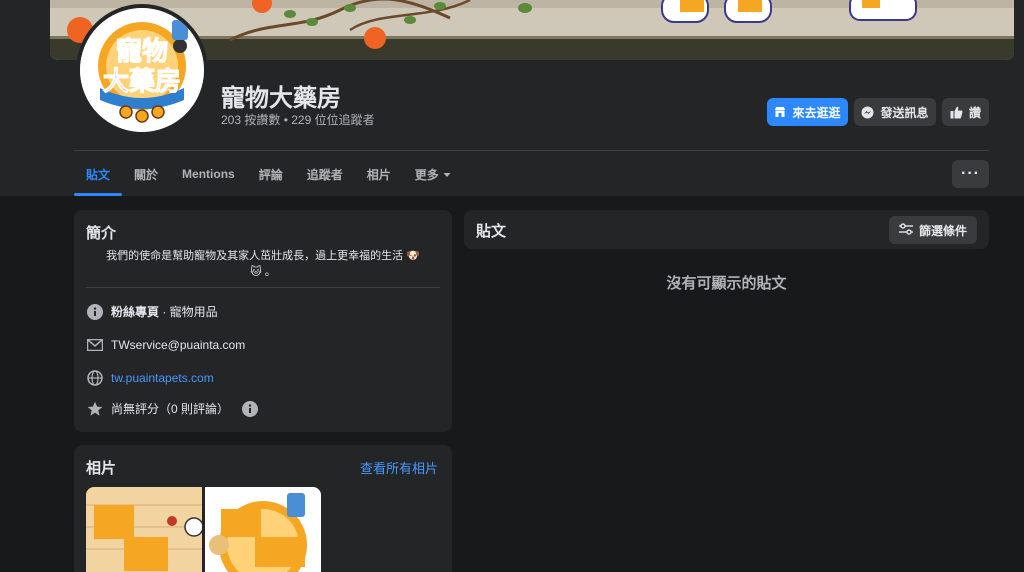 The width and height of the screenshot is (1024, 572). I want to click on page-tabs: 貼文 關於 Mentions 評論 追蹤者 相片 更多, so click(268, 174).